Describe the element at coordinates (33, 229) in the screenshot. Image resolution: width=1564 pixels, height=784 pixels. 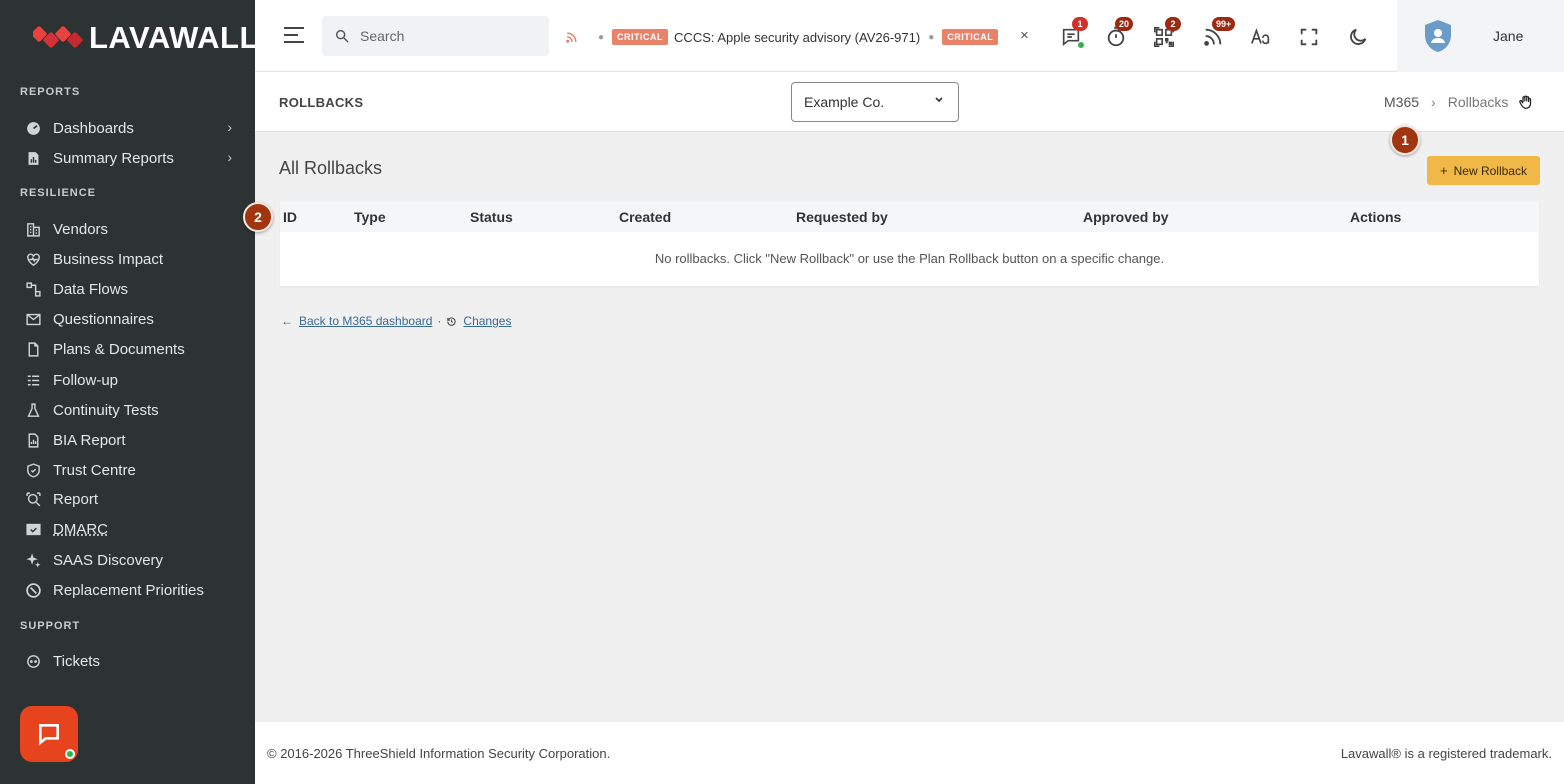
I see `building-icon` at that location.